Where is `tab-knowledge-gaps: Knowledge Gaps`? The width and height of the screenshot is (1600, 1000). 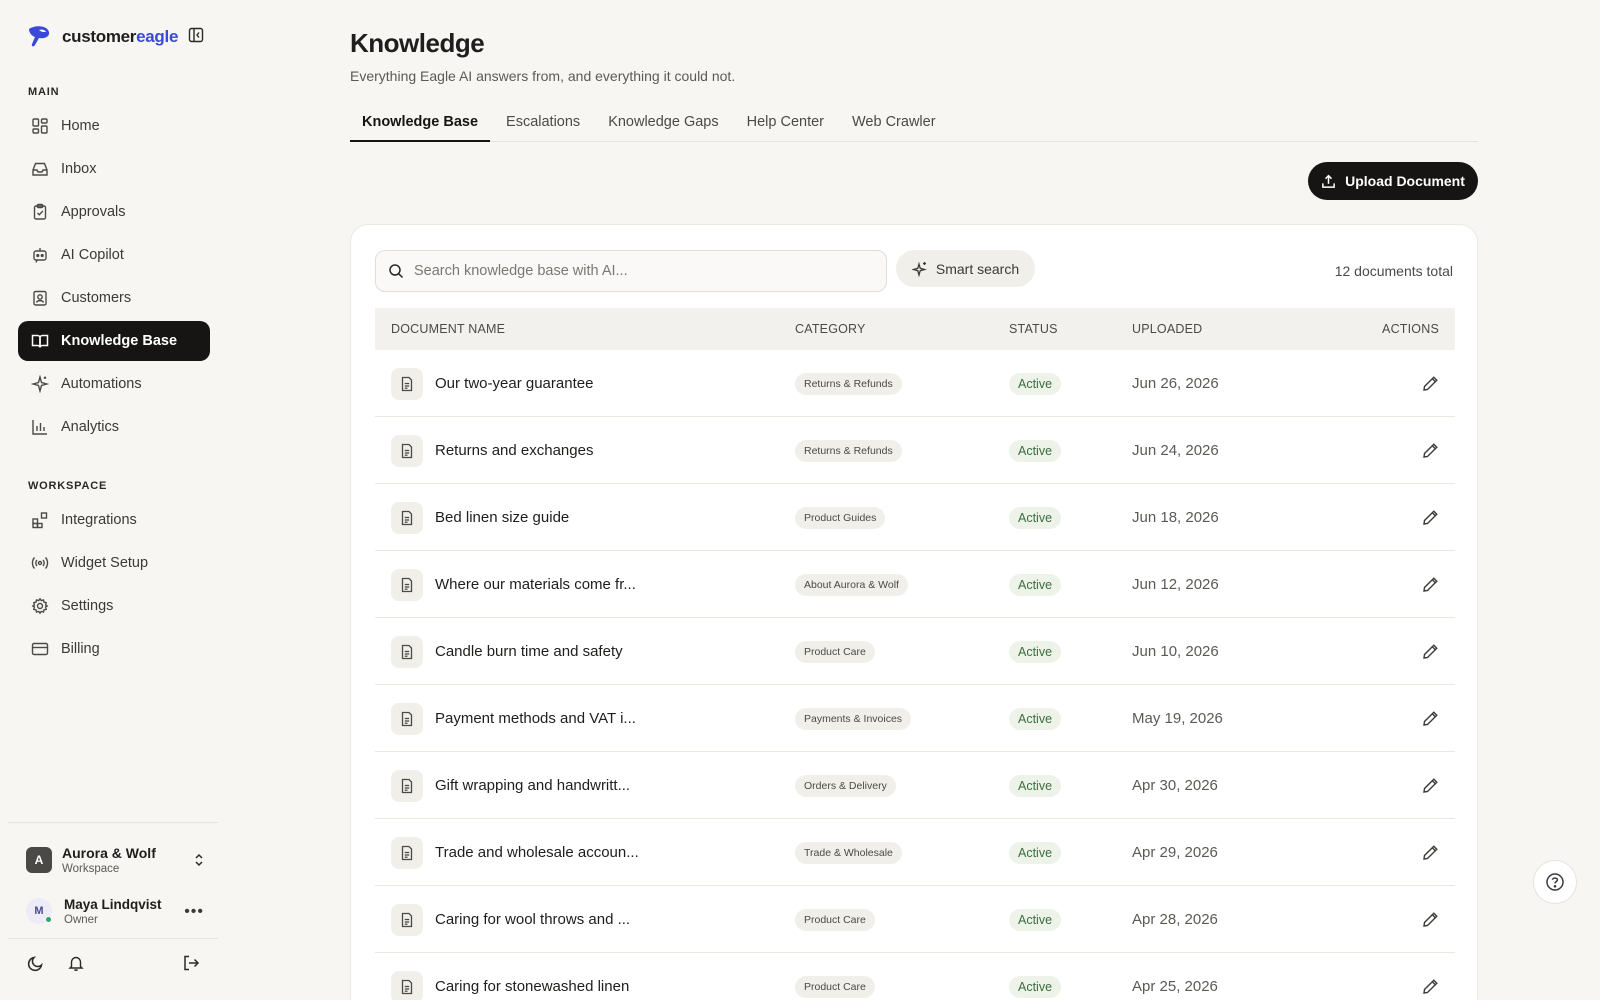
tab-knowledge-gaps: Knowledge Gaps is located at coordinates (663, 125).